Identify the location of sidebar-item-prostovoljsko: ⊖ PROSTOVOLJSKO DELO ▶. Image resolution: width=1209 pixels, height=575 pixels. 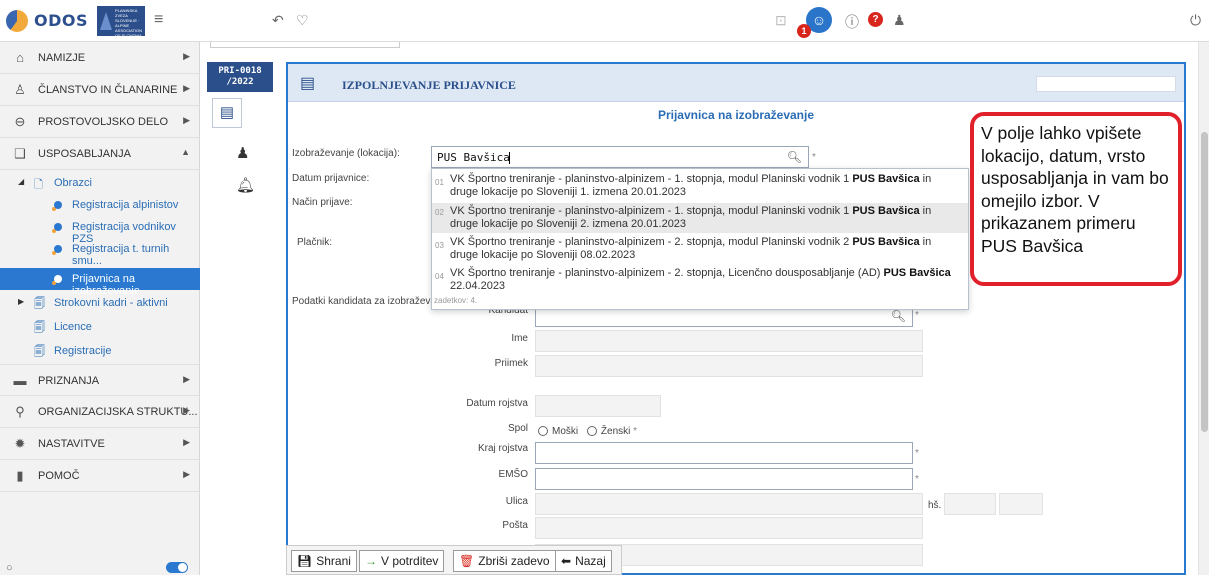
(100, 122).